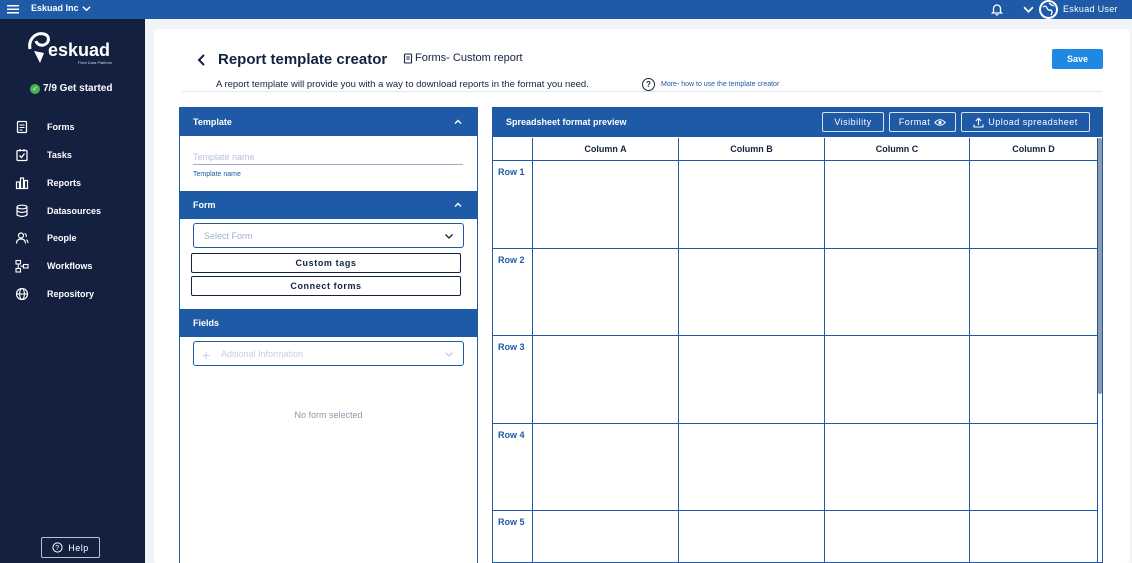  Describe the element at coordinates (22, 211) in the screenshot. I see `datasources-icon` at that location.